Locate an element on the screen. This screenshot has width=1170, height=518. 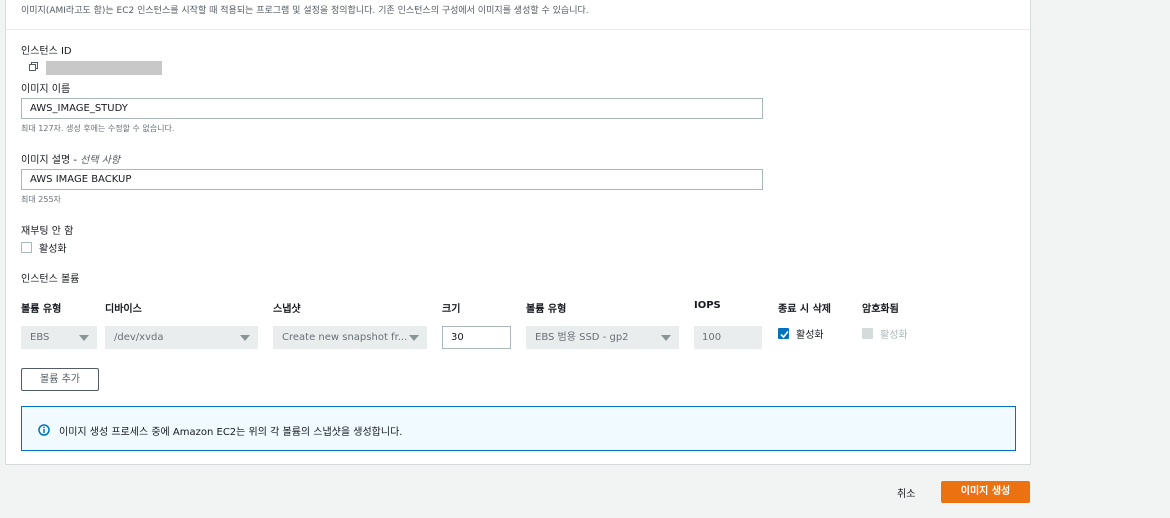
col-device: 디바이스 is located at coordinates (123, 309).